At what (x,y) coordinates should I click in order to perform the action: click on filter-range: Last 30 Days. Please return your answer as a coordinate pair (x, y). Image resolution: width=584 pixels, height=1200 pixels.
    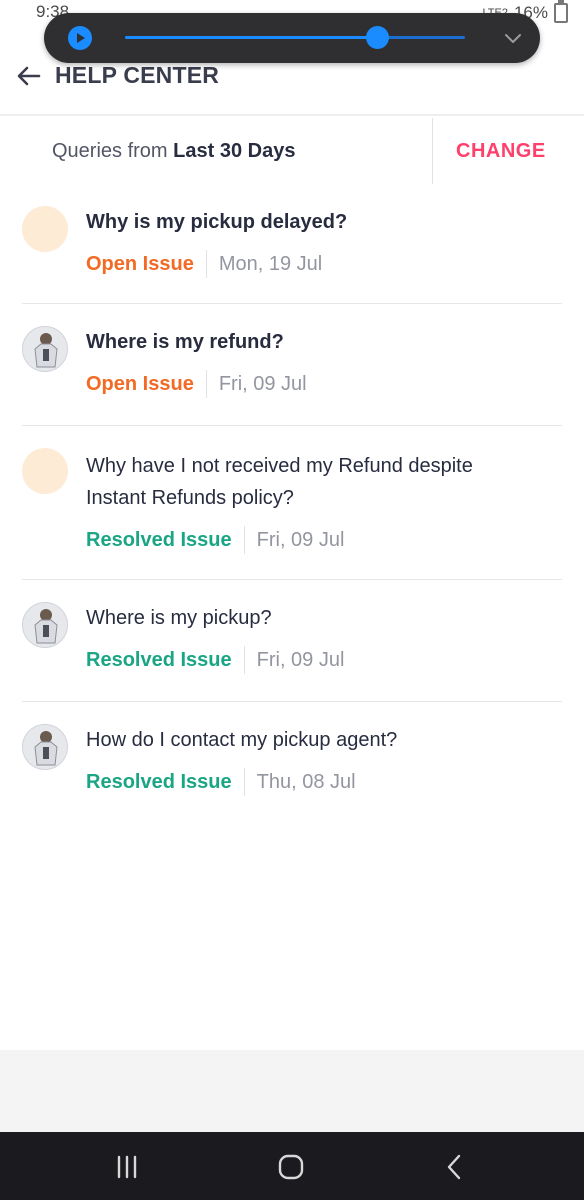
    Looking at the image, I should click on (234, 151).